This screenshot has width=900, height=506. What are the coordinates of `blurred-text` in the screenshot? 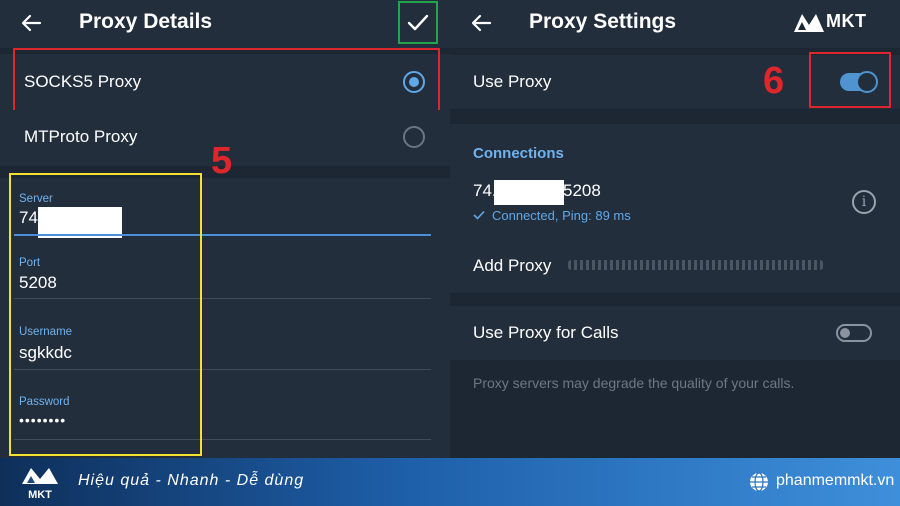 It's located at (695, 265).